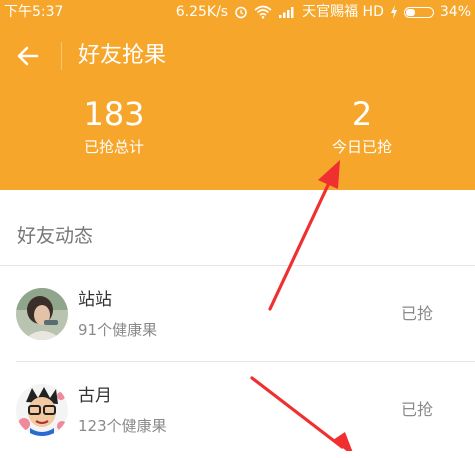 The width and height of the screenshot is (475, 458). I want to click on section-title: 好友动态, so click(55, 236).